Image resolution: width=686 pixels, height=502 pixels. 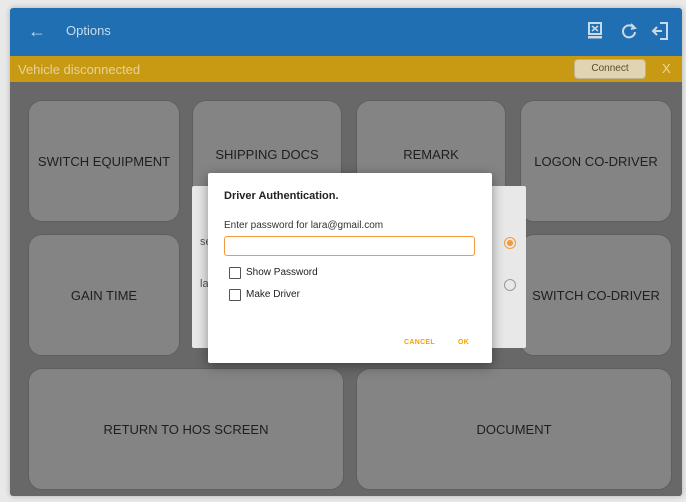 What do you see at coordinates (282, 272) in the screenshot?
I see `show-password-label: Show Password` at bounding box center [282, 272].